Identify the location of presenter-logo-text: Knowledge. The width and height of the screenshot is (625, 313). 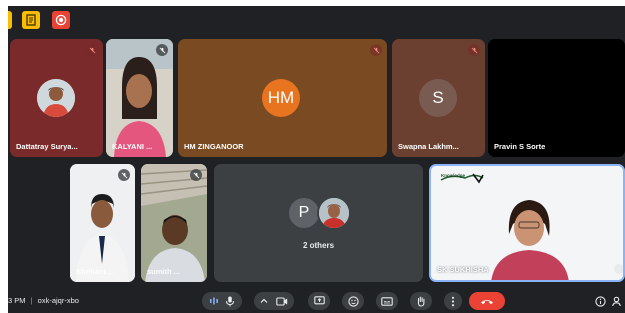
(453, 175).